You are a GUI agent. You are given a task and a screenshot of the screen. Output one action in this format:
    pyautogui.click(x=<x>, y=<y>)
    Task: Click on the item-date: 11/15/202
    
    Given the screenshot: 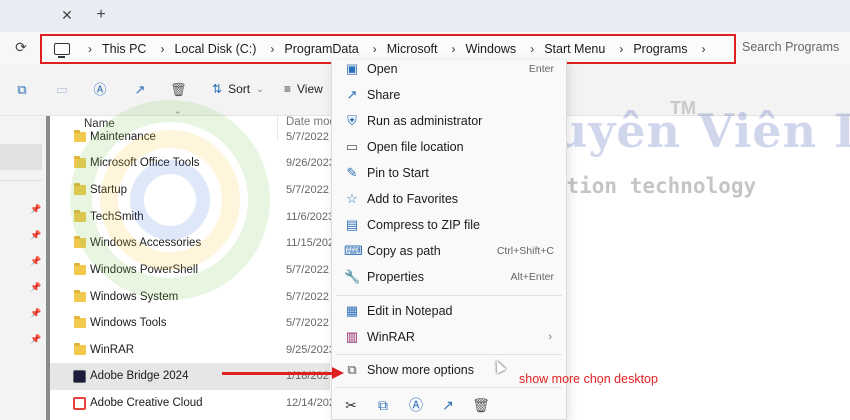 What is the action you would take?
    pyautogui.click(x=309, y=243)
    